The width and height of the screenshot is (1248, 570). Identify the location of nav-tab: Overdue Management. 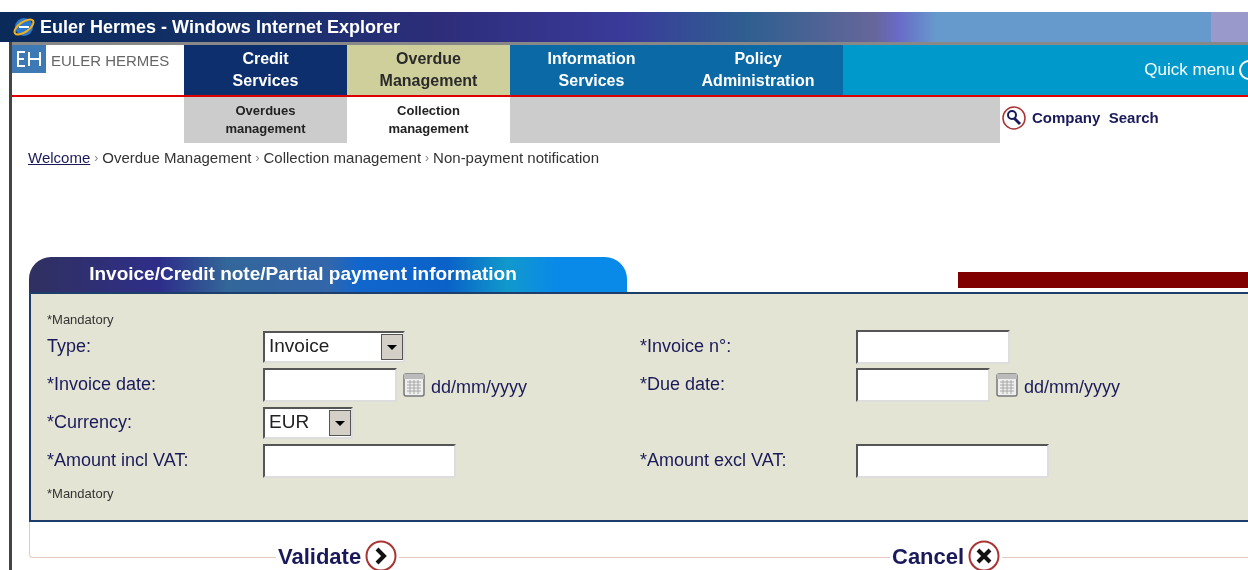
(428, 70).